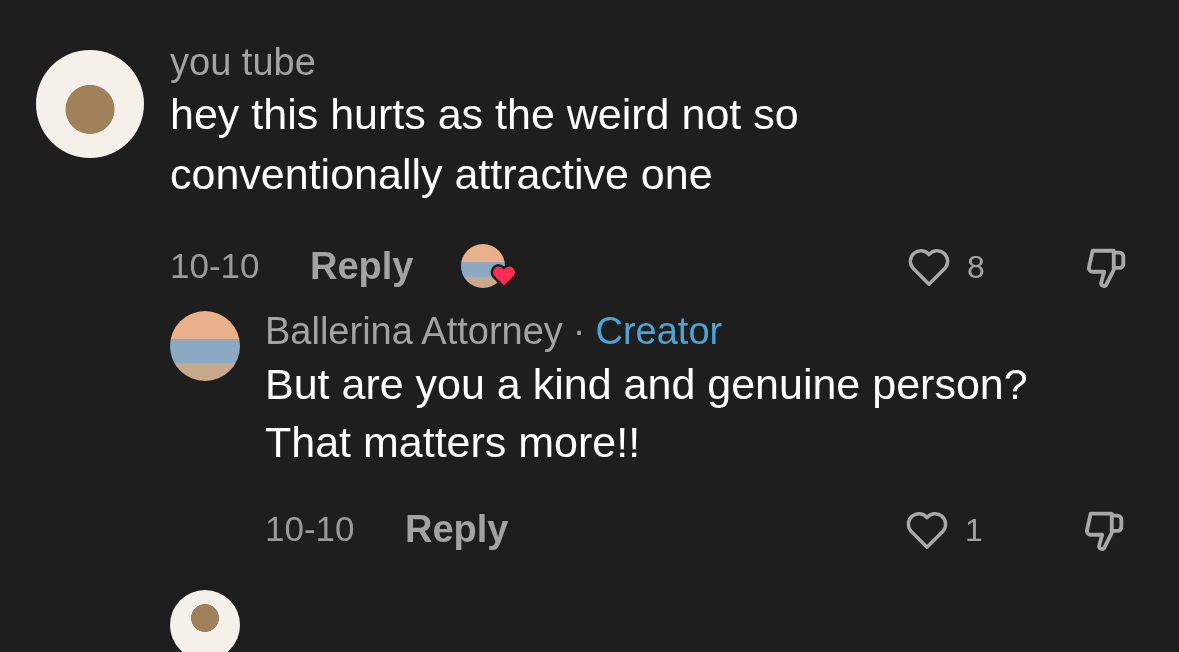 Image resolution: width=1179 pixels, height=652 pixels. I want to click on comment-text: But are you a kind and genuine person? That matters more!!, so click(647, 413).